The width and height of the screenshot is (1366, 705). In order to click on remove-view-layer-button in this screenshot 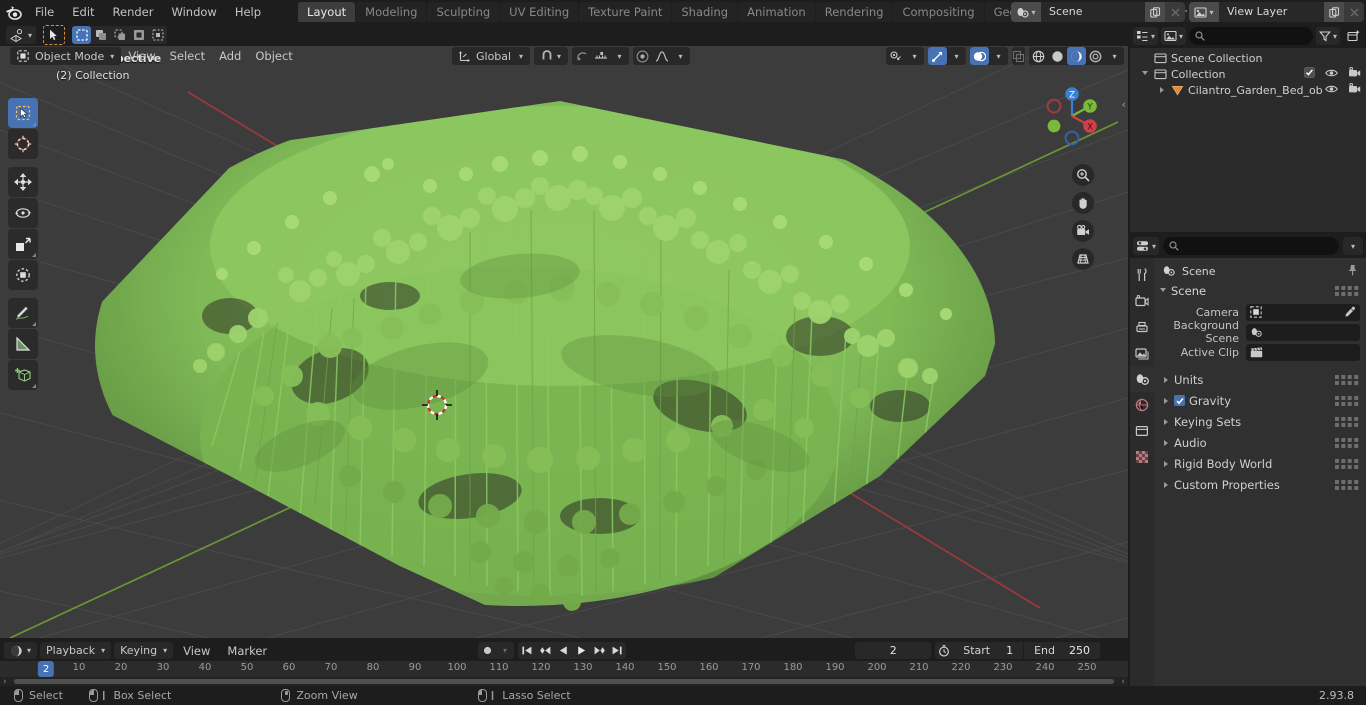, I will do `click(1354, 12)`.